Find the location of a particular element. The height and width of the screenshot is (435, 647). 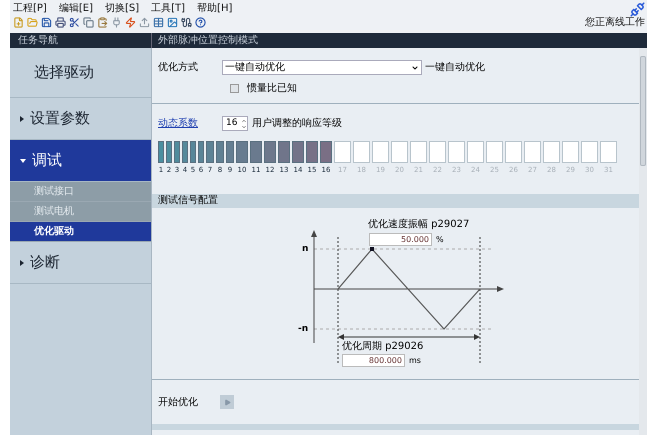

period-field: 800.000 is located at coordinates (373, 360).